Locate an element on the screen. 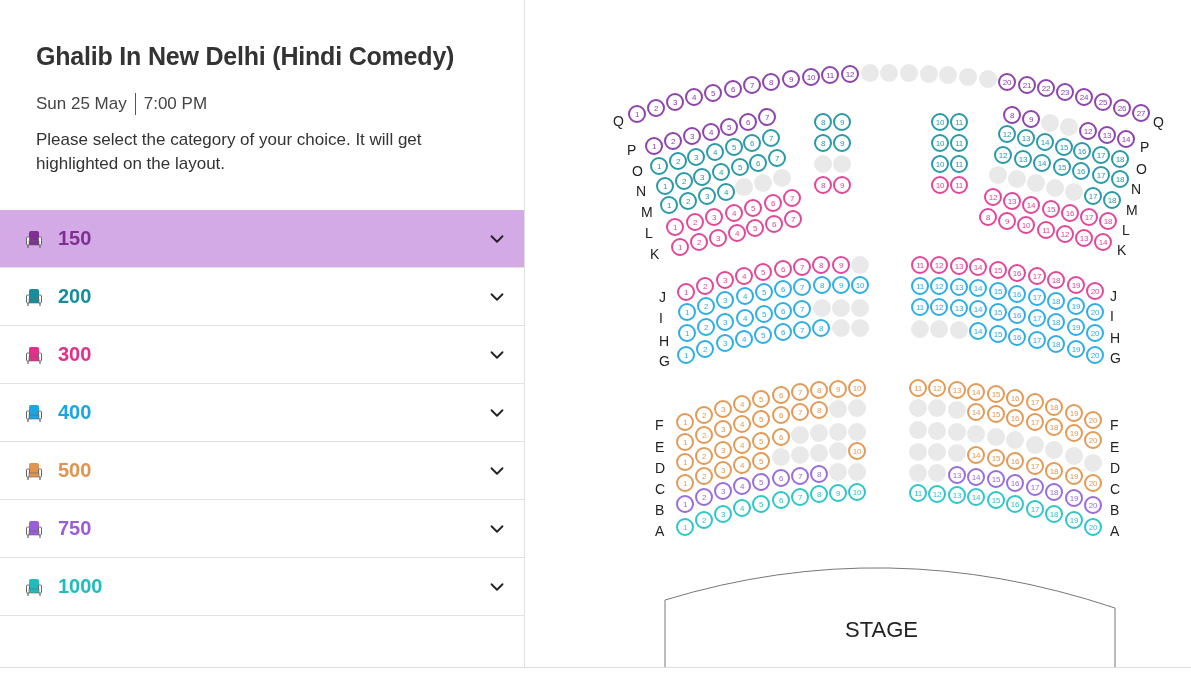 Image resolution: width=1191 pixels, height=673 pixels. seat: 25 is located at coordinates (1103, 102).